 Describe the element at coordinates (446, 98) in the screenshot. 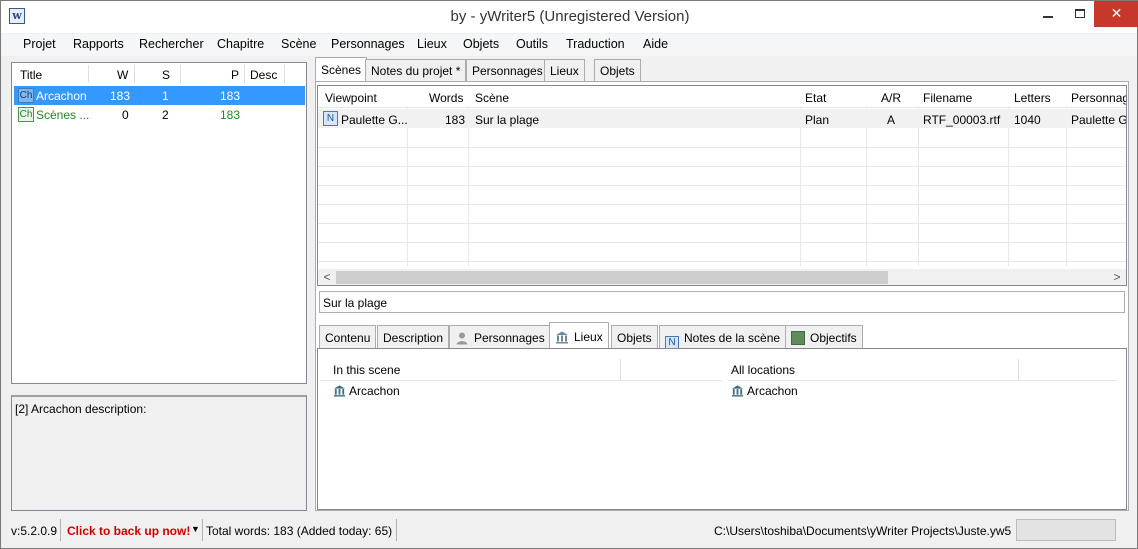

I see `column-header-words: Words` at that location.